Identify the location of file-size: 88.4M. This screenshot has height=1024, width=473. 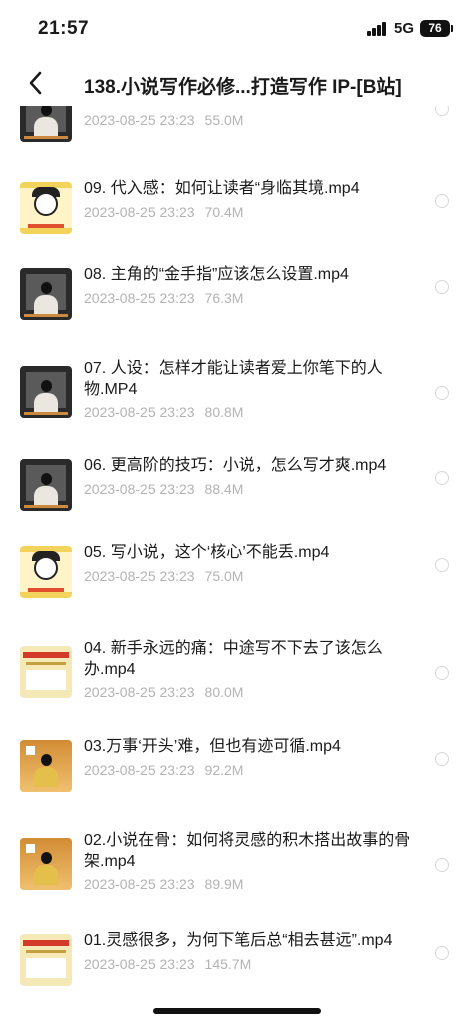
(224, 489).